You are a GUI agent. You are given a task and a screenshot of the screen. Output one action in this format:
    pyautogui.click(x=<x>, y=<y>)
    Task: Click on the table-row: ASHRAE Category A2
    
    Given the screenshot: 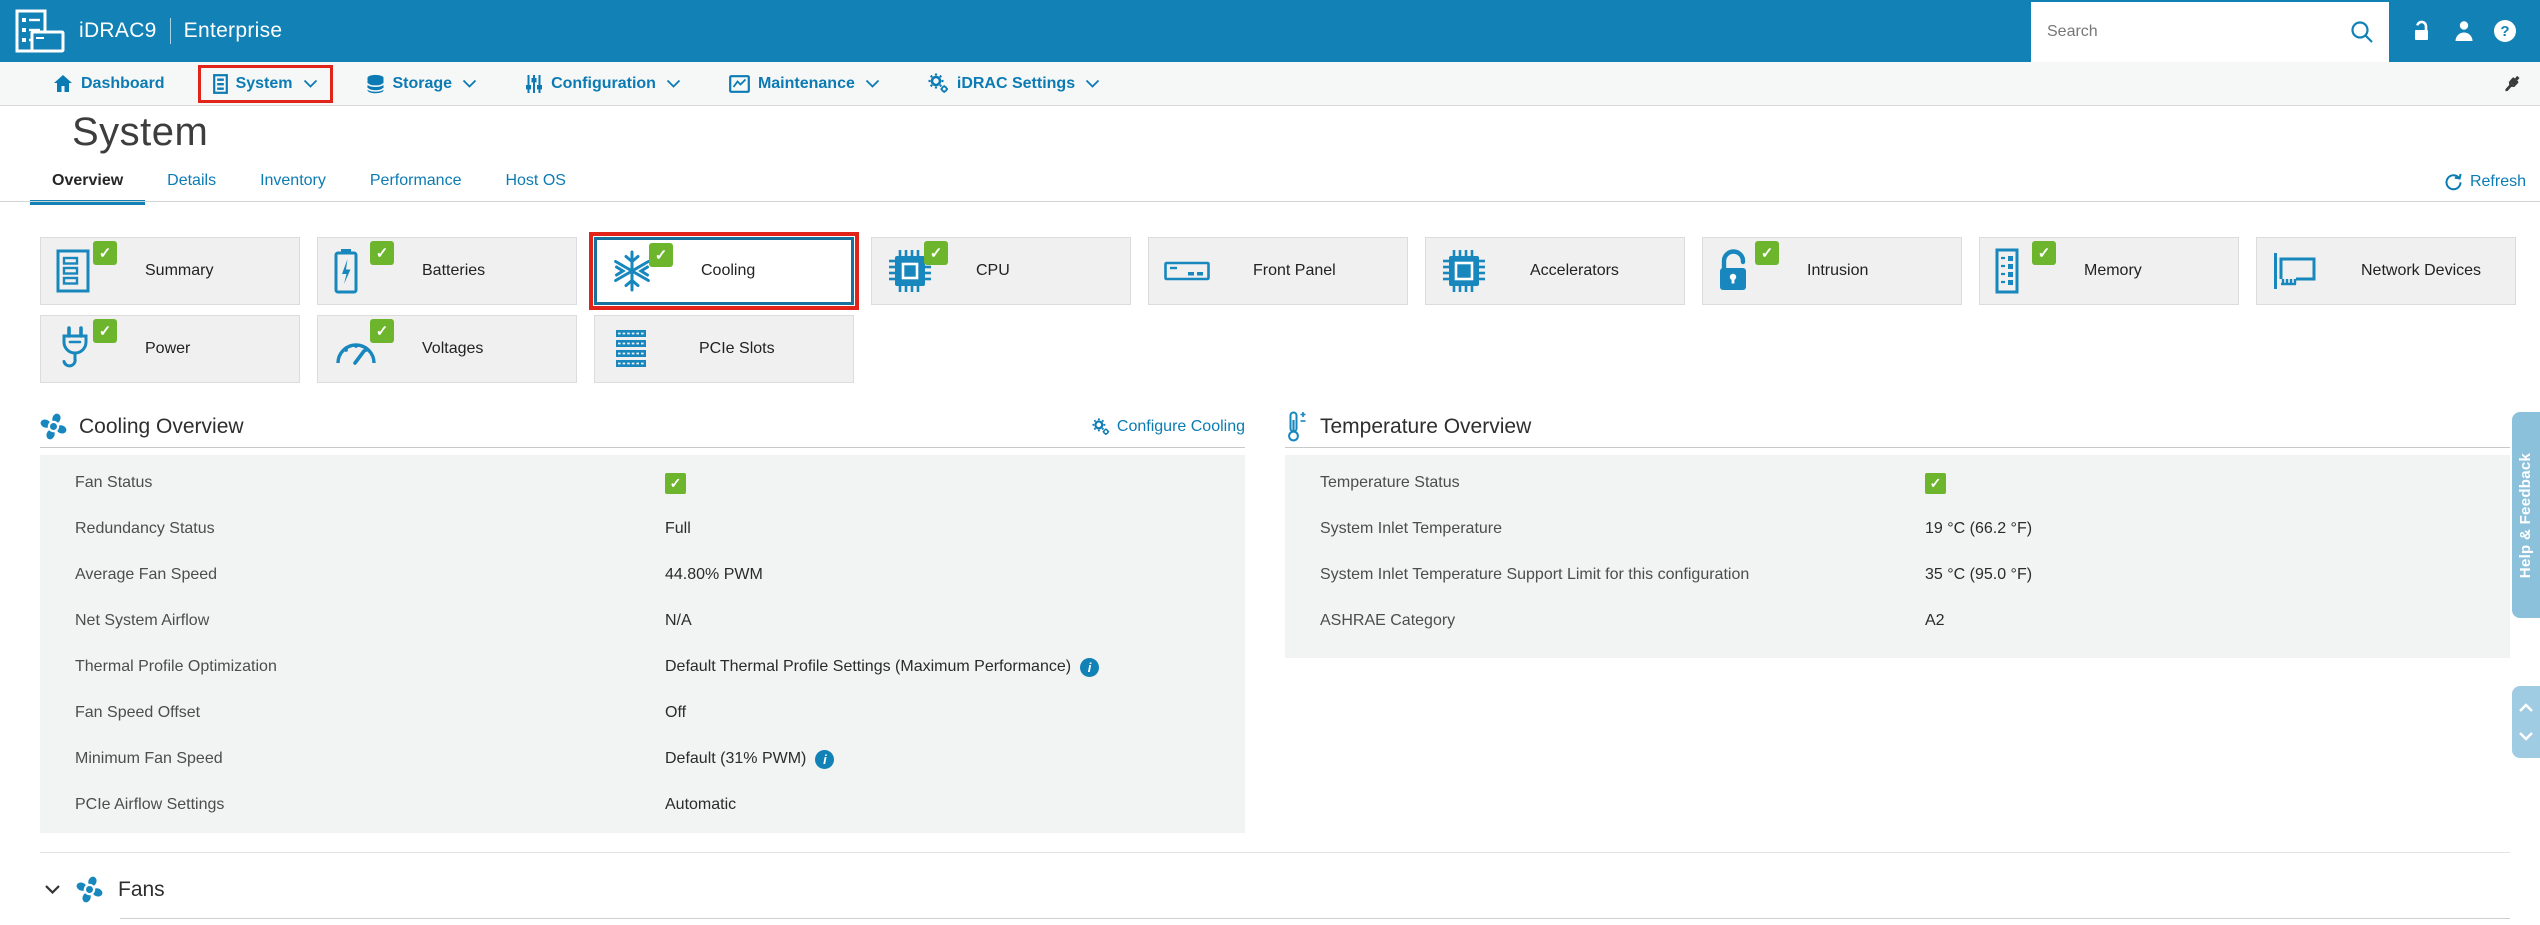 What is the action you would take?
    pyautogui.click(x=1897, y=621)
    